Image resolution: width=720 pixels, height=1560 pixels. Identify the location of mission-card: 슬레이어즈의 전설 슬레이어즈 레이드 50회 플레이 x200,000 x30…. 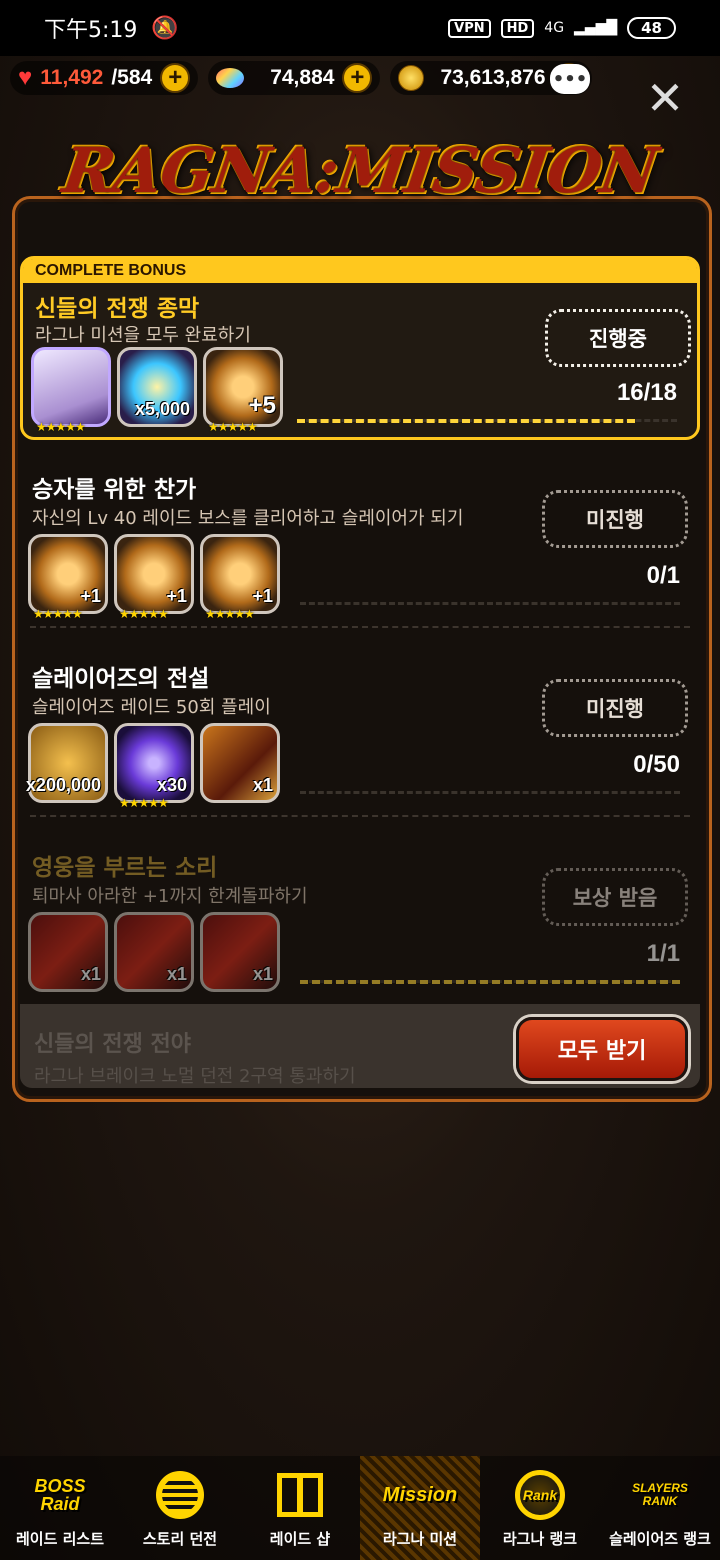
(360, 725).